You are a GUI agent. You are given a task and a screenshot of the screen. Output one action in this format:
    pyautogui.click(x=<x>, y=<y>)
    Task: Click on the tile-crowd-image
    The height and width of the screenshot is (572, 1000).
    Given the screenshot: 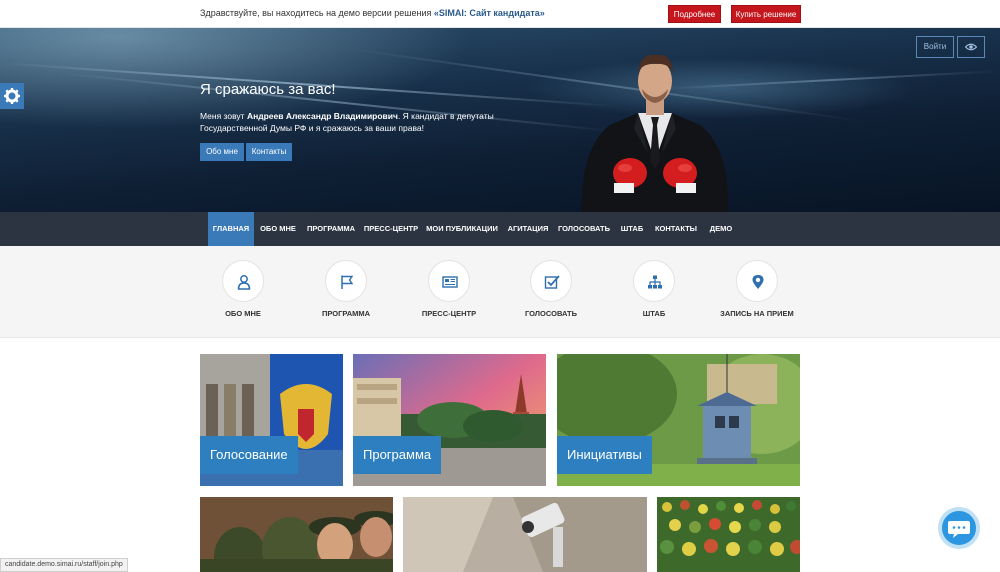 What is the action you would take?
    pyautogui.click(x=728, y=534)
    